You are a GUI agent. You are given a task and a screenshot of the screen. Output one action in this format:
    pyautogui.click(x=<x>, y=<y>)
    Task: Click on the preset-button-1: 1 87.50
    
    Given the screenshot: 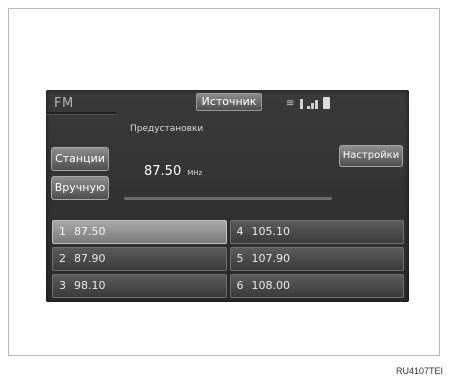 What is the action you would take?
    pyautogui.click(x=139, y=232)
    